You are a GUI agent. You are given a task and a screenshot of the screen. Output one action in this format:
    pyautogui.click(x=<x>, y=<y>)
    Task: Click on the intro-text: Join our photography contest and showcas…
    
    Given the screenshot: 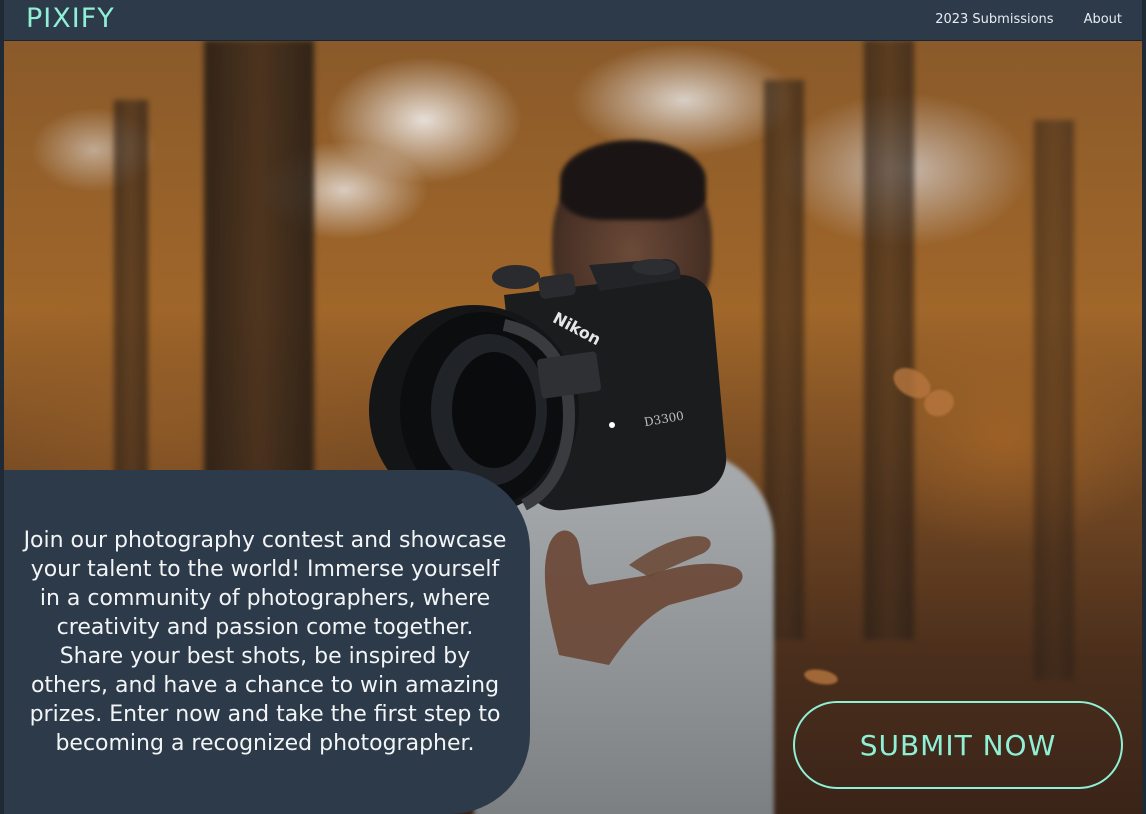 What is the action you would take?
    pyautogui.click(x=265, y=642)
    